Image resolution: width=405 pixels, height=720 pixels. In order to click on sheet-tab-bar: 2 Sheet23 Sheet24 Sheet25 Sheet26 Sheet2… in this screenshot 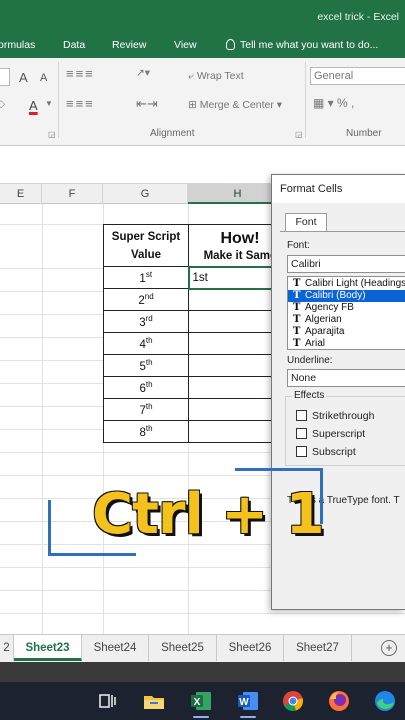, I will do `click(202, 648)`.